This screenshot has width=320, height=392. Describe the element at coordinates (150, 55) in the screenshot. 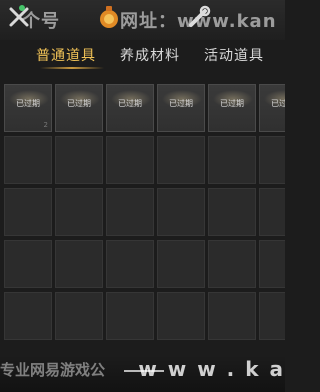

I see `tab-growth-materials: 养成材料` at that location.